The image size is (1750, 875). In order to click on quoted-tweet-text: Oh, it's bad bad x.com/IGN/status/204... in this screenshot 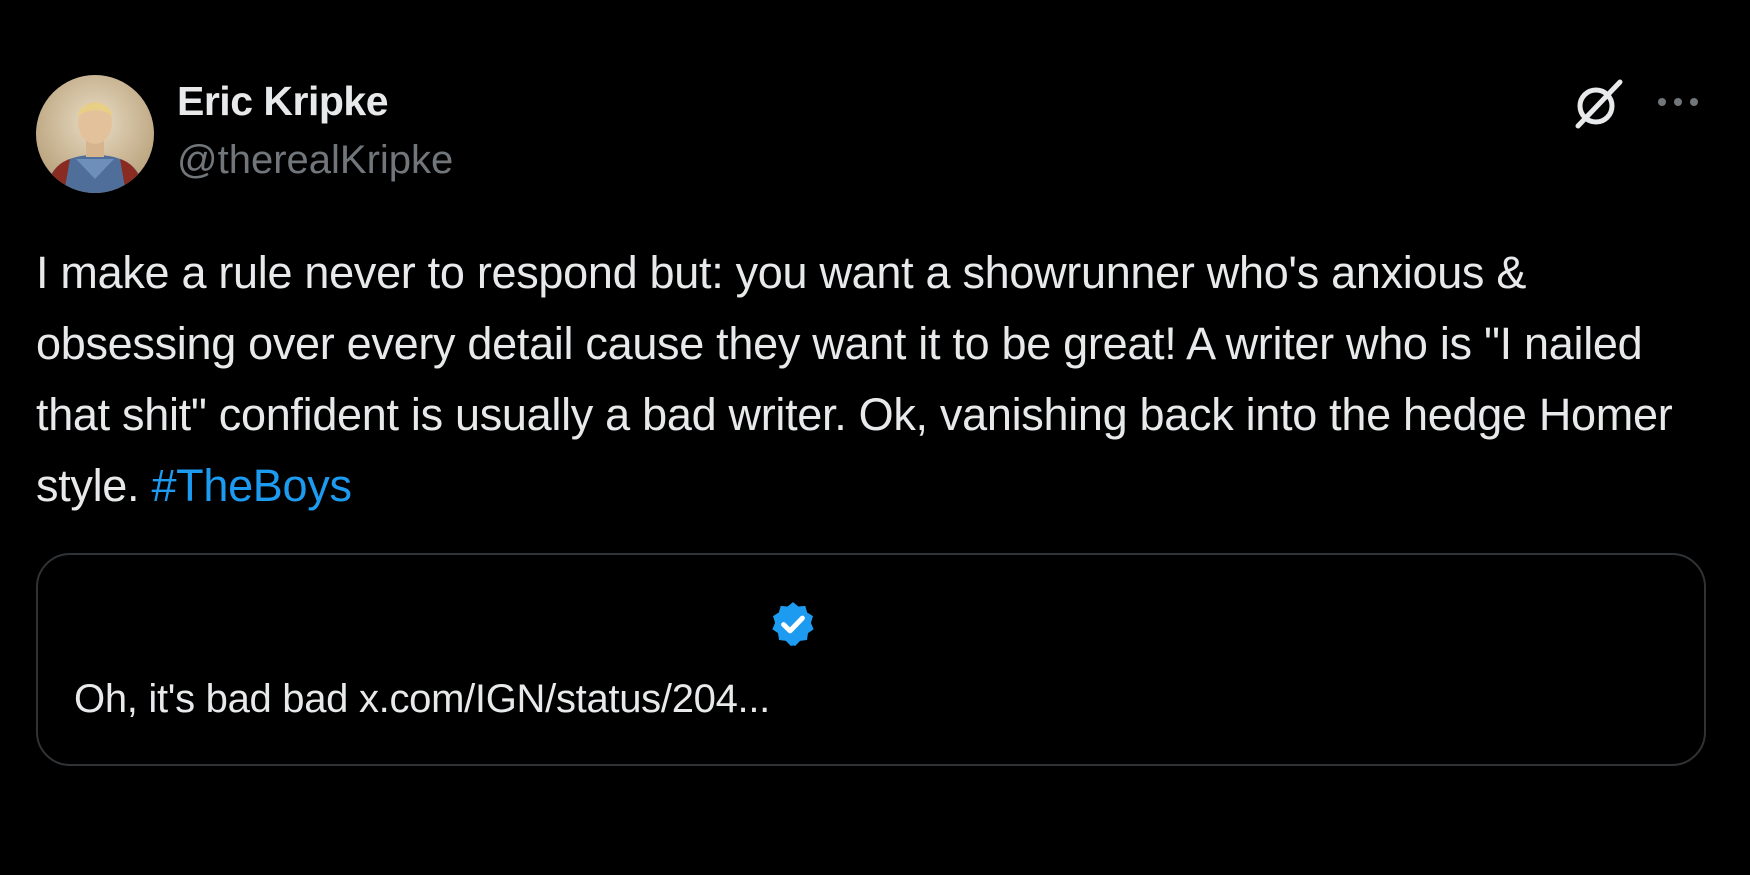, I will do `click(422, 699)`.